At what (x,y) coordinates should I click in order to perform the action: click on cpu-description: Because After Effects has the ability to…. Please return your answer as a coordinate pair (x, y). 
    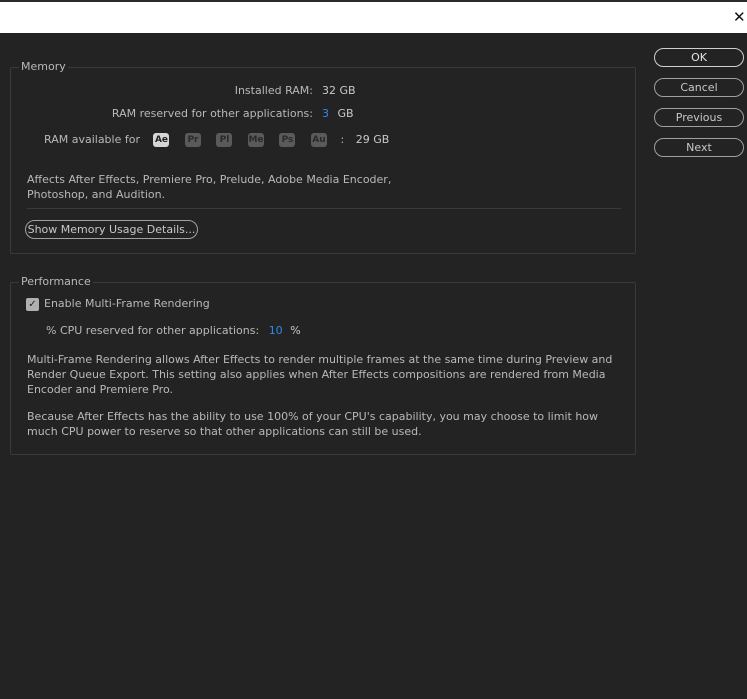
    Looking at the image, I should click on (313, 424).